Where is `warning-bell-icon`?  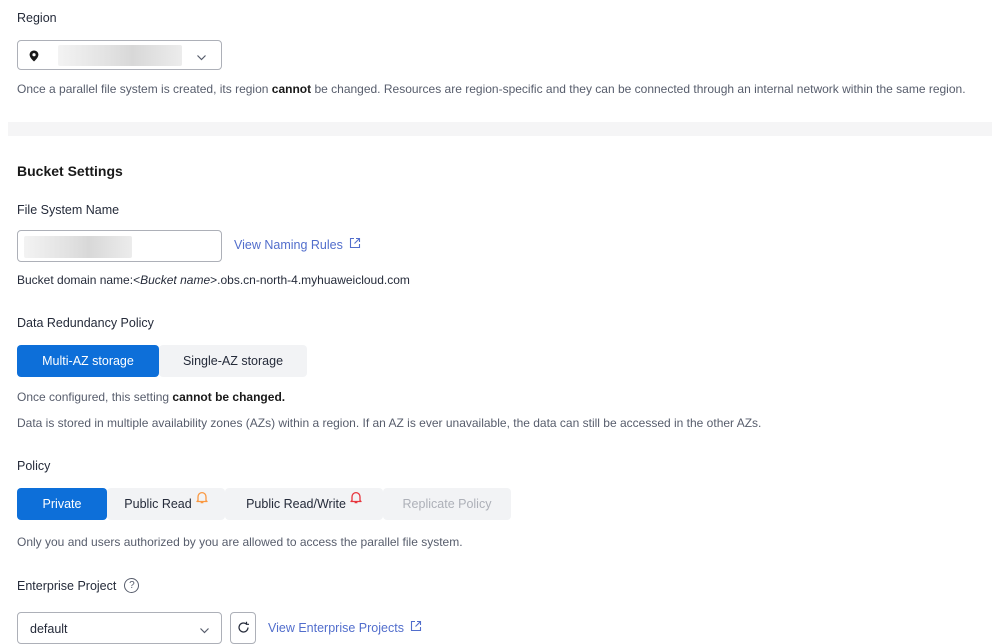 warning-bell-icon is located at coordinates (202, 499).